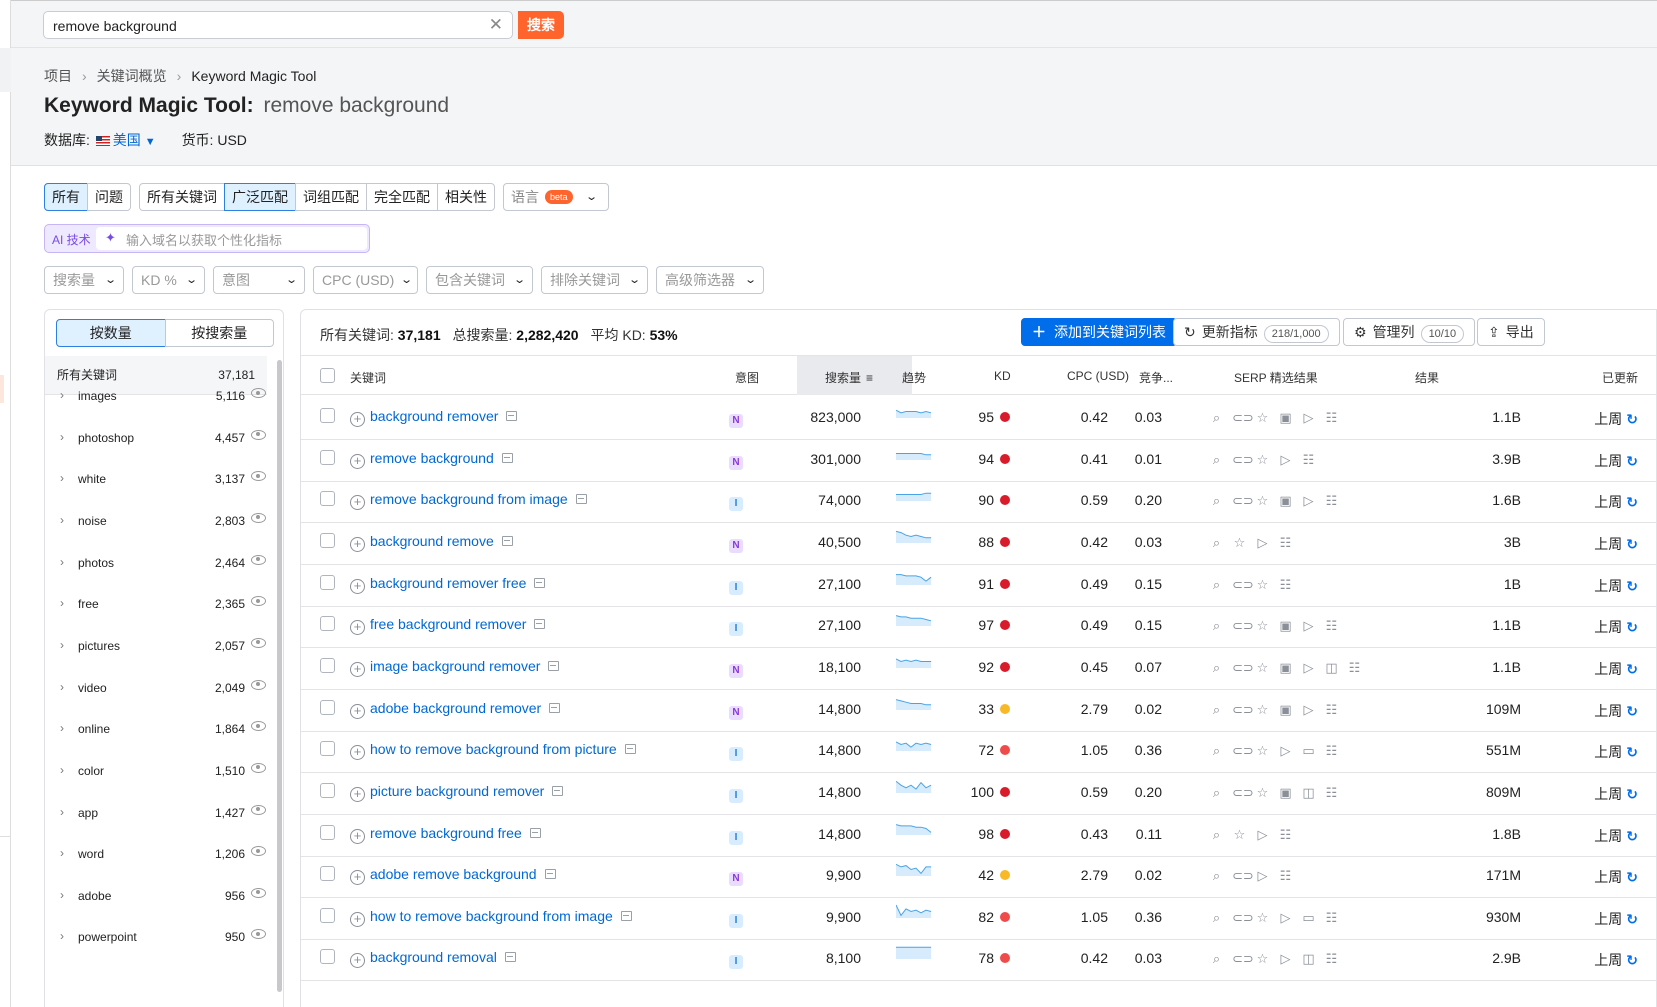 The width and height of the screenshot is (1657, 1007). What do you see at coordinates (455, 666) in the screenshot?
I see `keyword-link: image background remover` at bounding box center [455, 666].